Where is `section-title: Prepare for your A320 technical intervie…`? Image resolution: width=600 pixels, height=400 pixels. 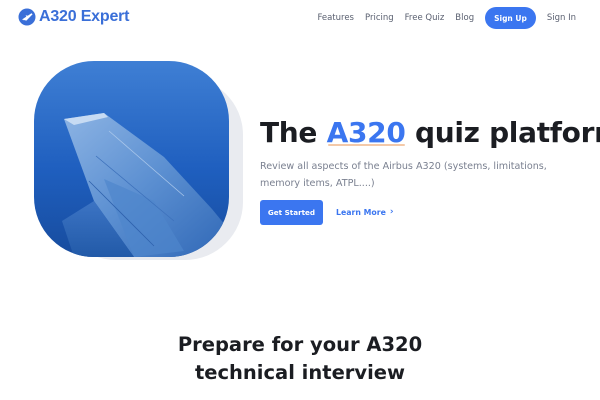
section-title: Prepare for your A320 technical intervie… is located at coordinates (300, 359).